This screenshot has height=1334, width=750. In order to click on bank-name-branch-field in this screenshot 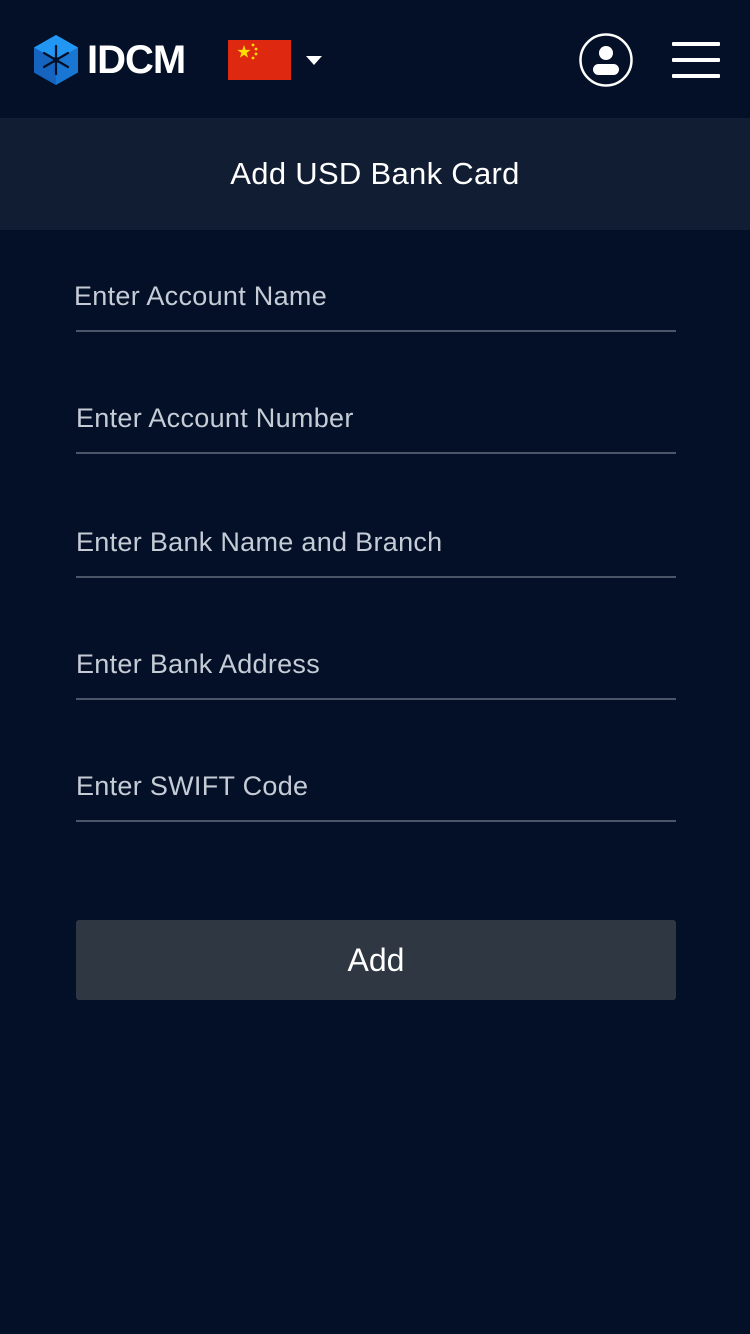, I will do `click(376, 537)`.